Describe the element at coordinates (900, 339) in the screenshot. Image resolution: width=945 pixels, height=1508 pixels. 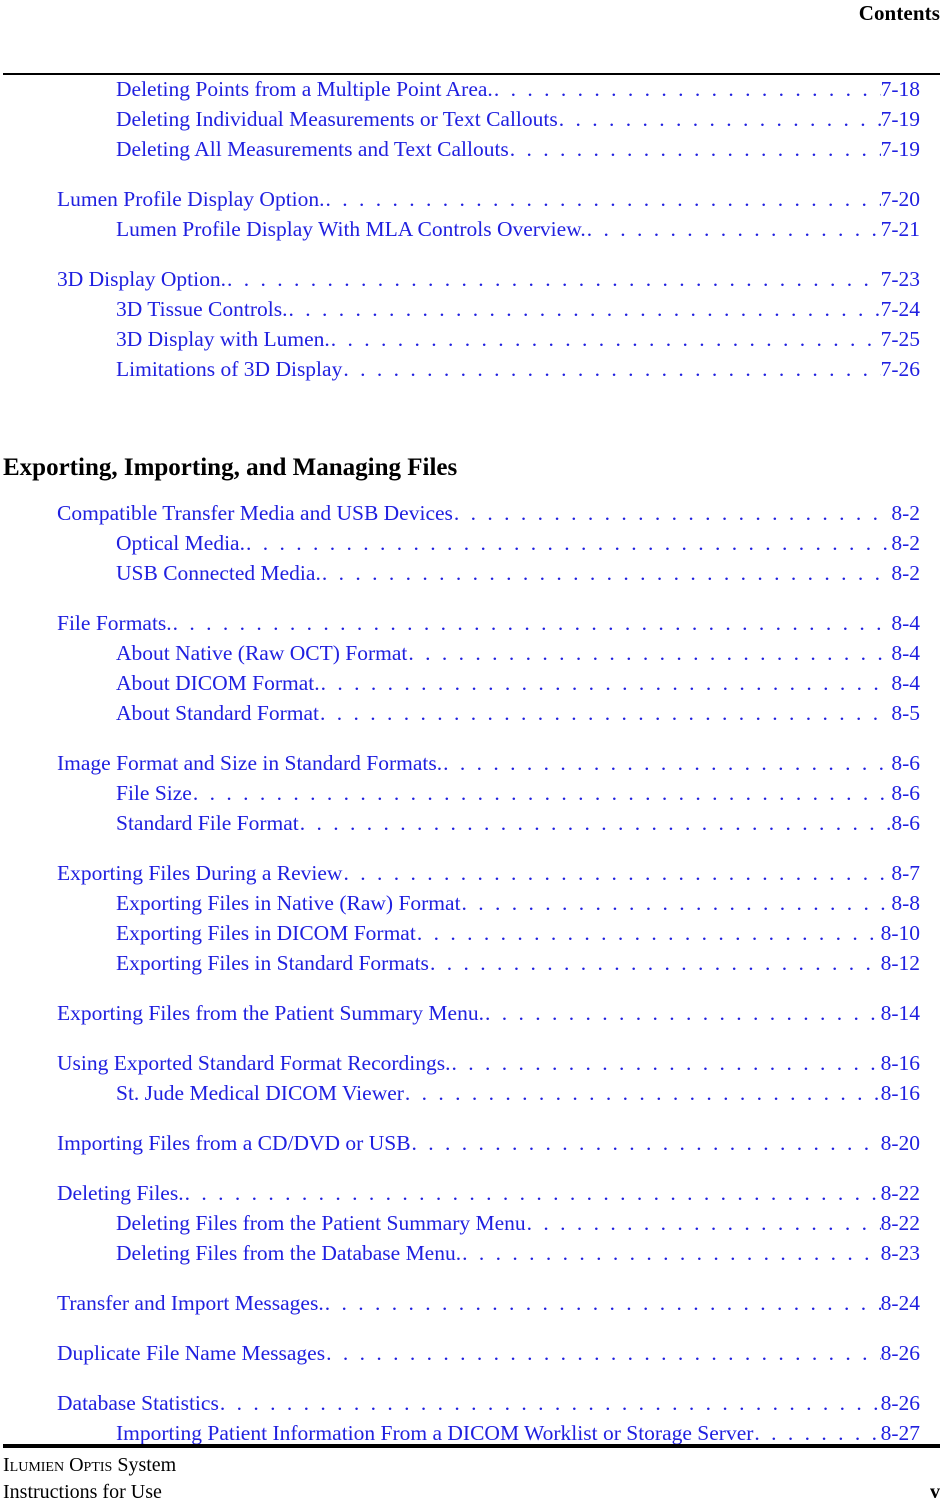
I see `toc-page-number: 7-25` at that location.